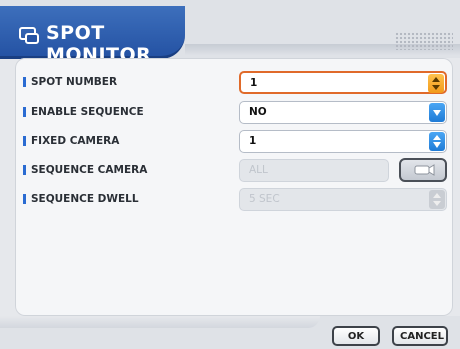  Describe the element at coordinates (29, 35) in the screenshot. I see `monitor-icon` at that location.